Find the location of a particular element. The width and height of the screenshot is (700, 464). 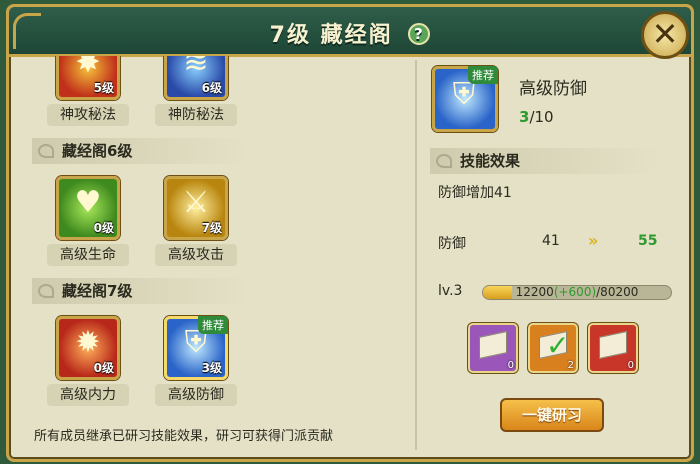

exp-bar: 12200(+600)/80200 is located at coordinates (577, 292).